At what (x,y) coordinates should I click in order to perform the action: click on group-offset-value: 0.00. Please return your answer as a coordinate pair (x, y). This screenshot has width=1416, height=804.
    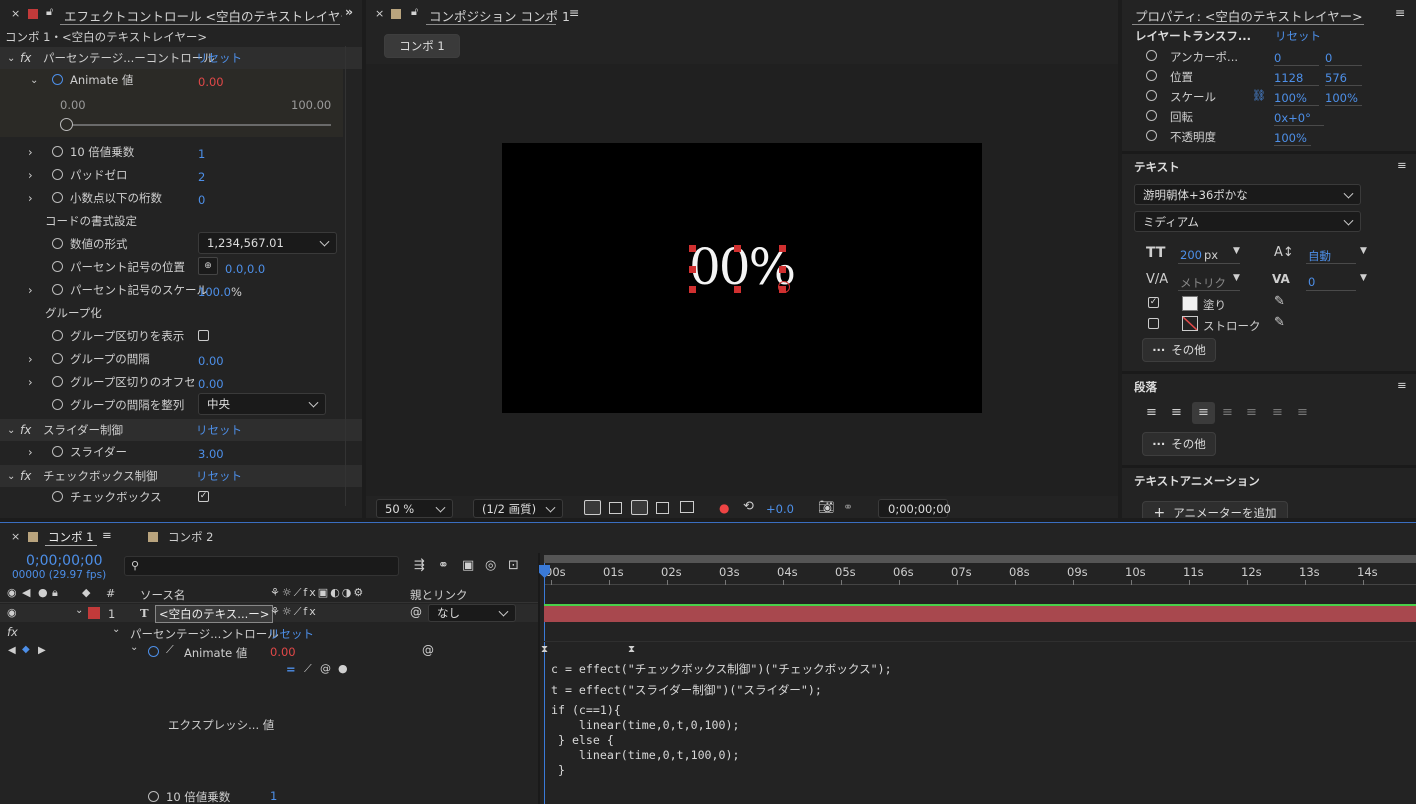
    Looking at the image, I should click on (211, 384).